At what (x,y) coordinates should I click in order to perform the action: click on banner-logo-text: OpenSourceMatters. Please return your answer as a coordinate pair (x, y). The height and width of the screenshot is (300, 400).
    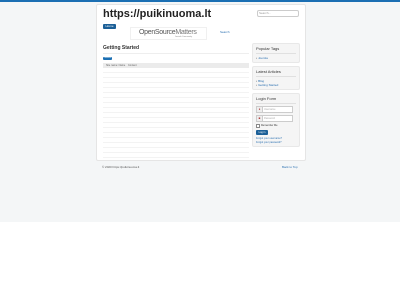
    Looking at the image, I should click on (168, 32).